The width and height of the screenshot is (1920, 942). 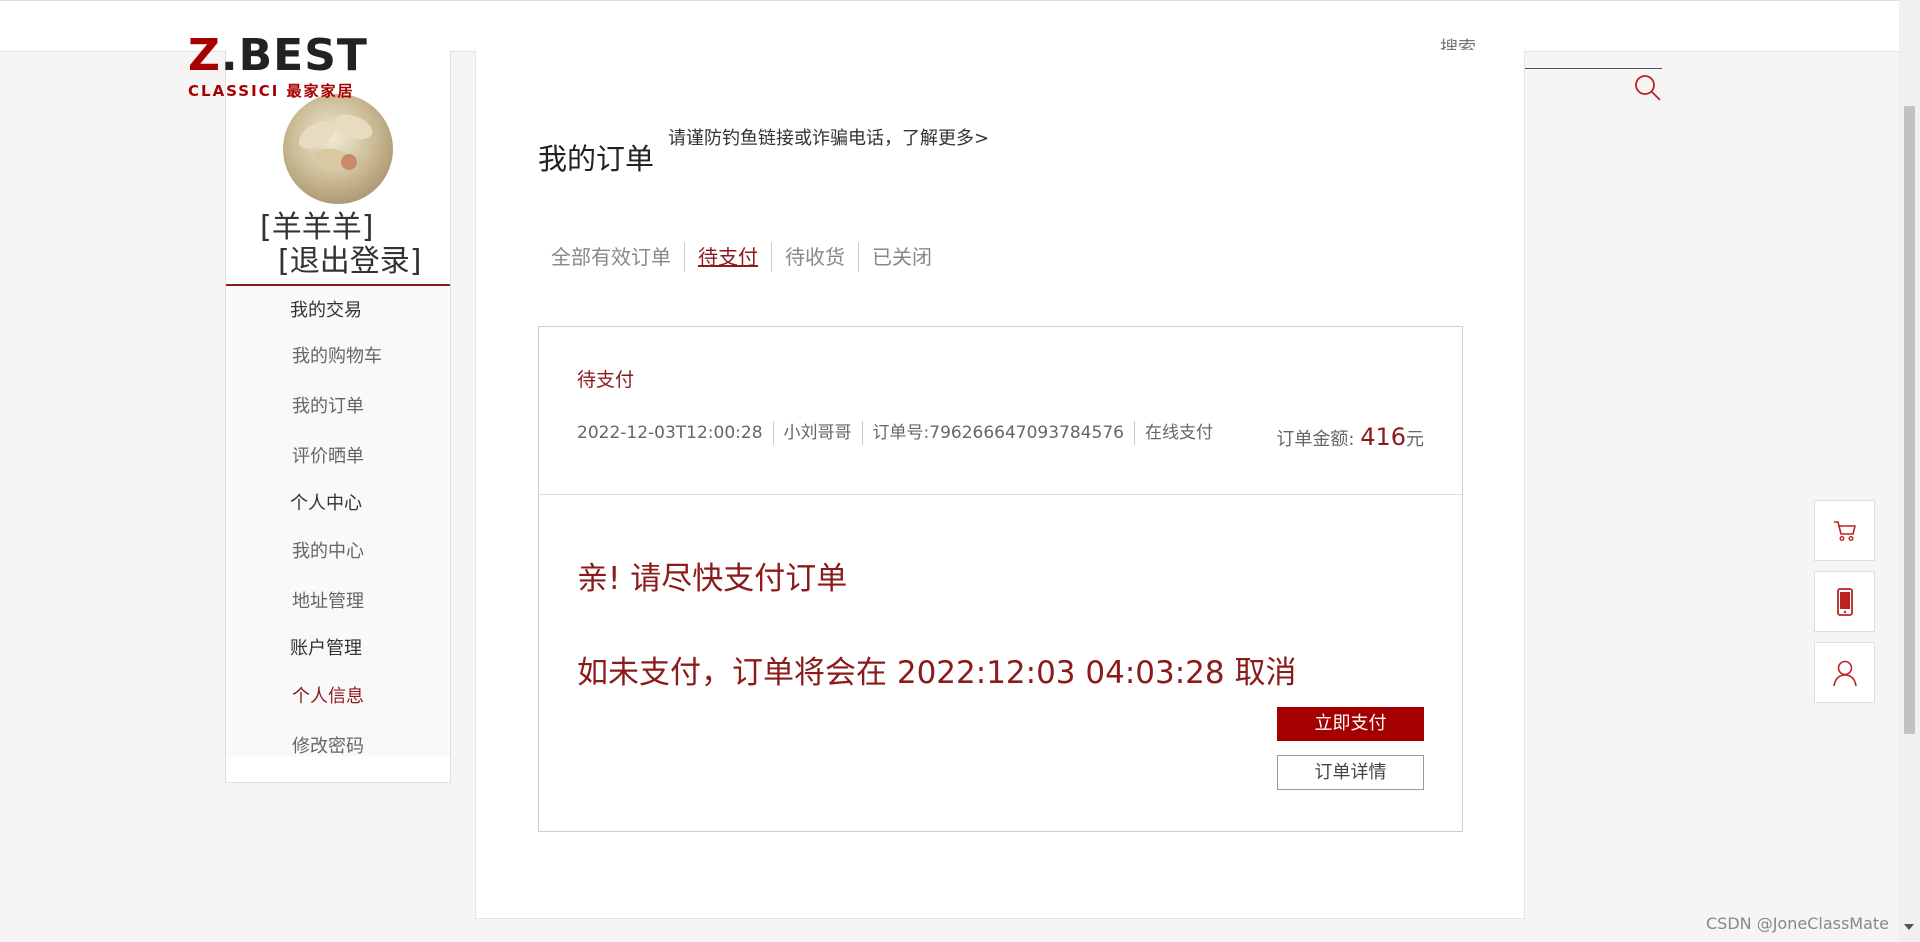 What do you see at coordinates (997, 433) in the screenshot?
I see `order-number: 订单号:796266647093784576` at bounding box center [997, 433].